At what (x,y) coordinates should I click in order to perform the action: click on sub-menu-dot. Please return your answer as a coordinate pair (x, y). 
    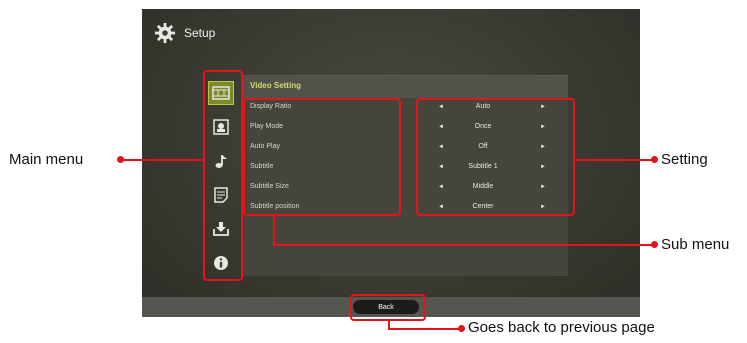
    Looking at the image, I should click on (654, 244).